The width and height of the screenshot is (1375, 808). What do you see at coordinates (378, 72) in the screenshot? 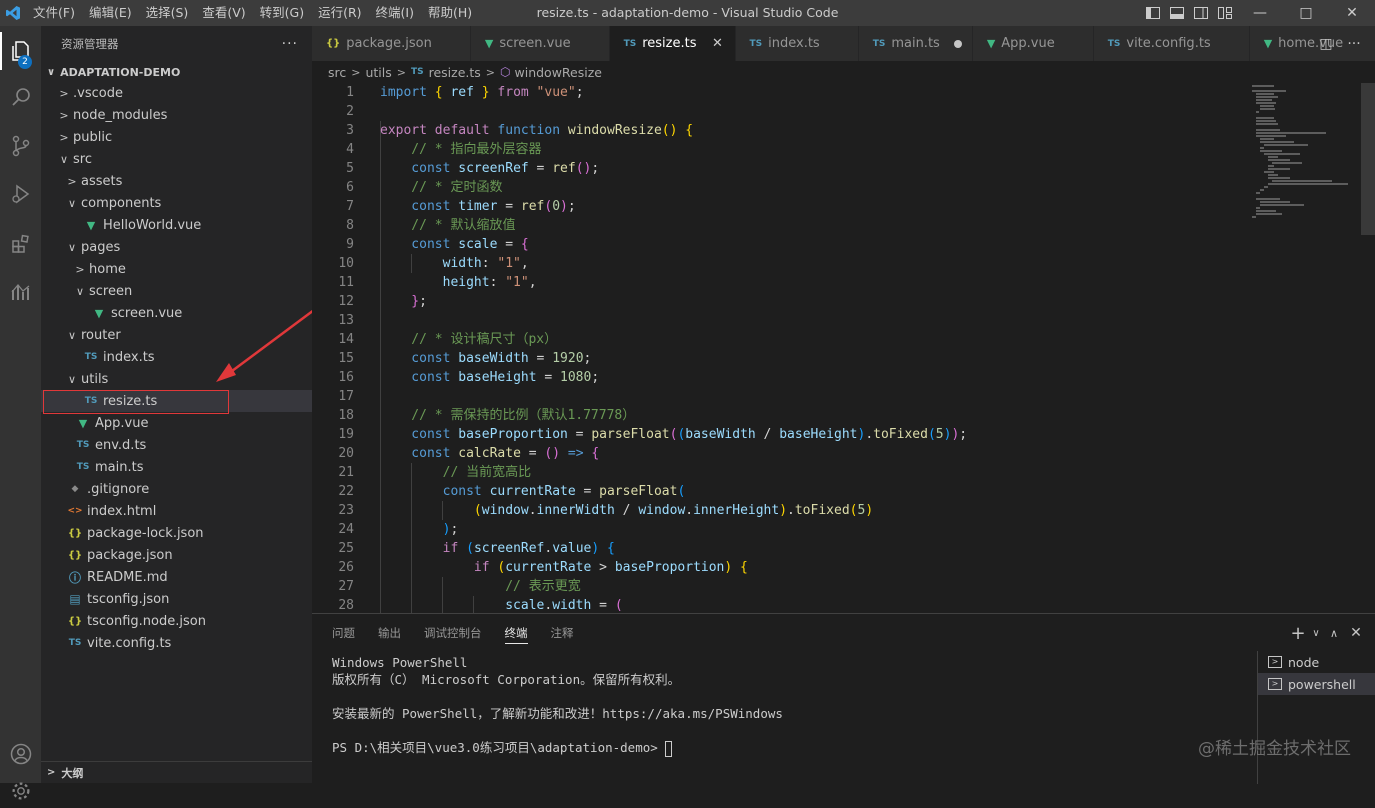
I see `breadcrumb-utils: utils` at bounding box center [378, 72].